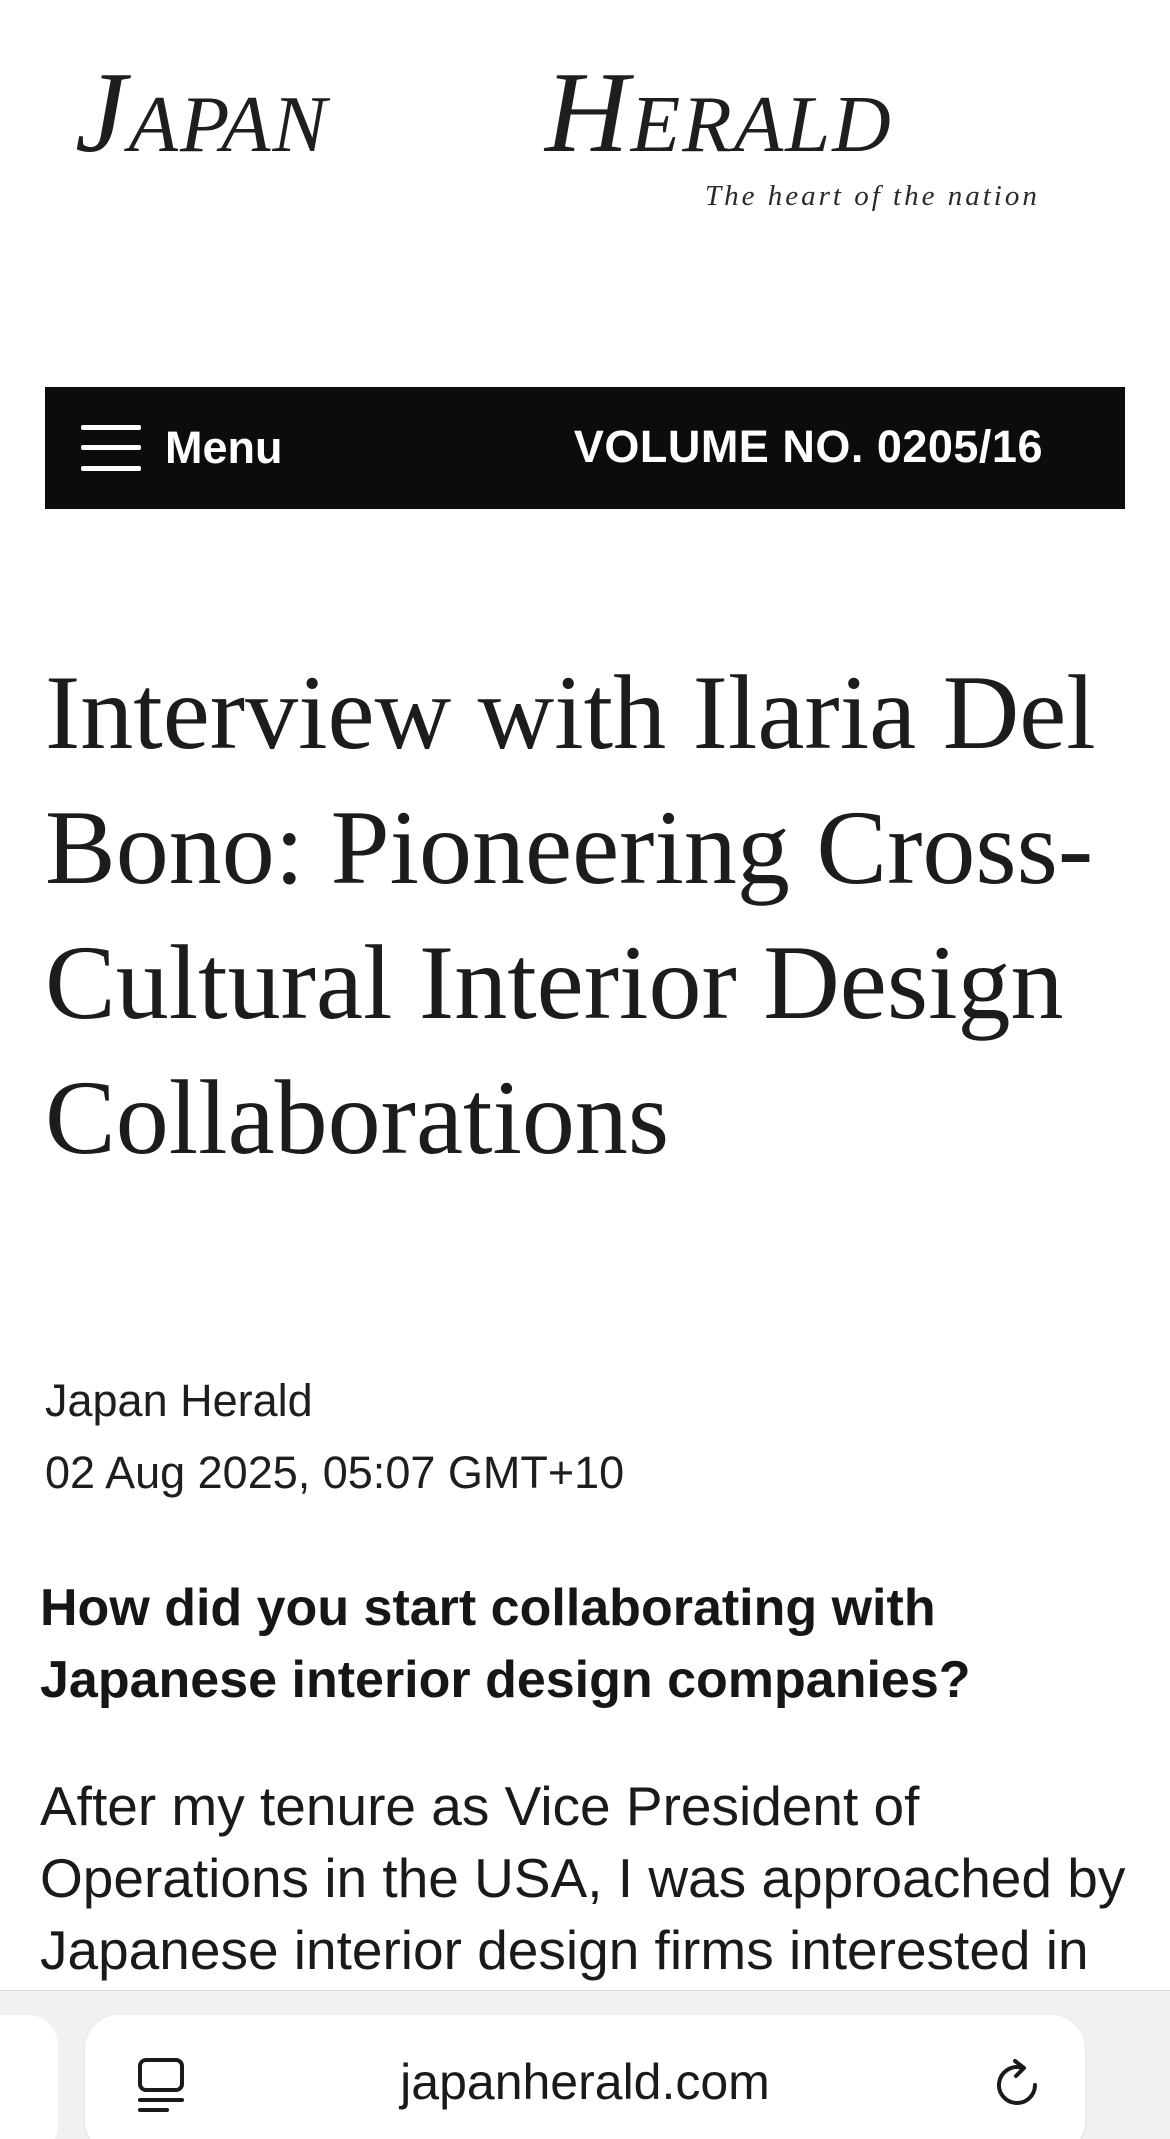 Image resolution: width=1170 pixels, height=2139 pixels. What do you see at coordinates (808, 446) in the screenshot?
I see `volume-number: VOLUME NO. 0205/16` at bounding box center [808, 446].